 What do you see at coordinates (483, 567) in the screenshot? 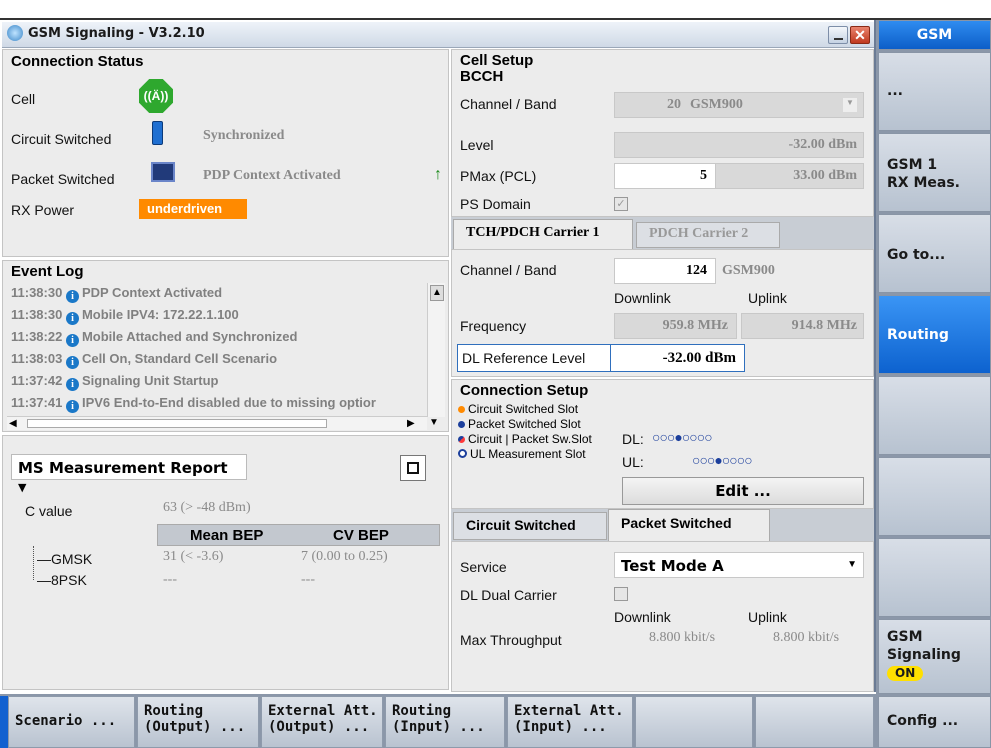
I see `service-label: Service` at bounding box center [483, 567].